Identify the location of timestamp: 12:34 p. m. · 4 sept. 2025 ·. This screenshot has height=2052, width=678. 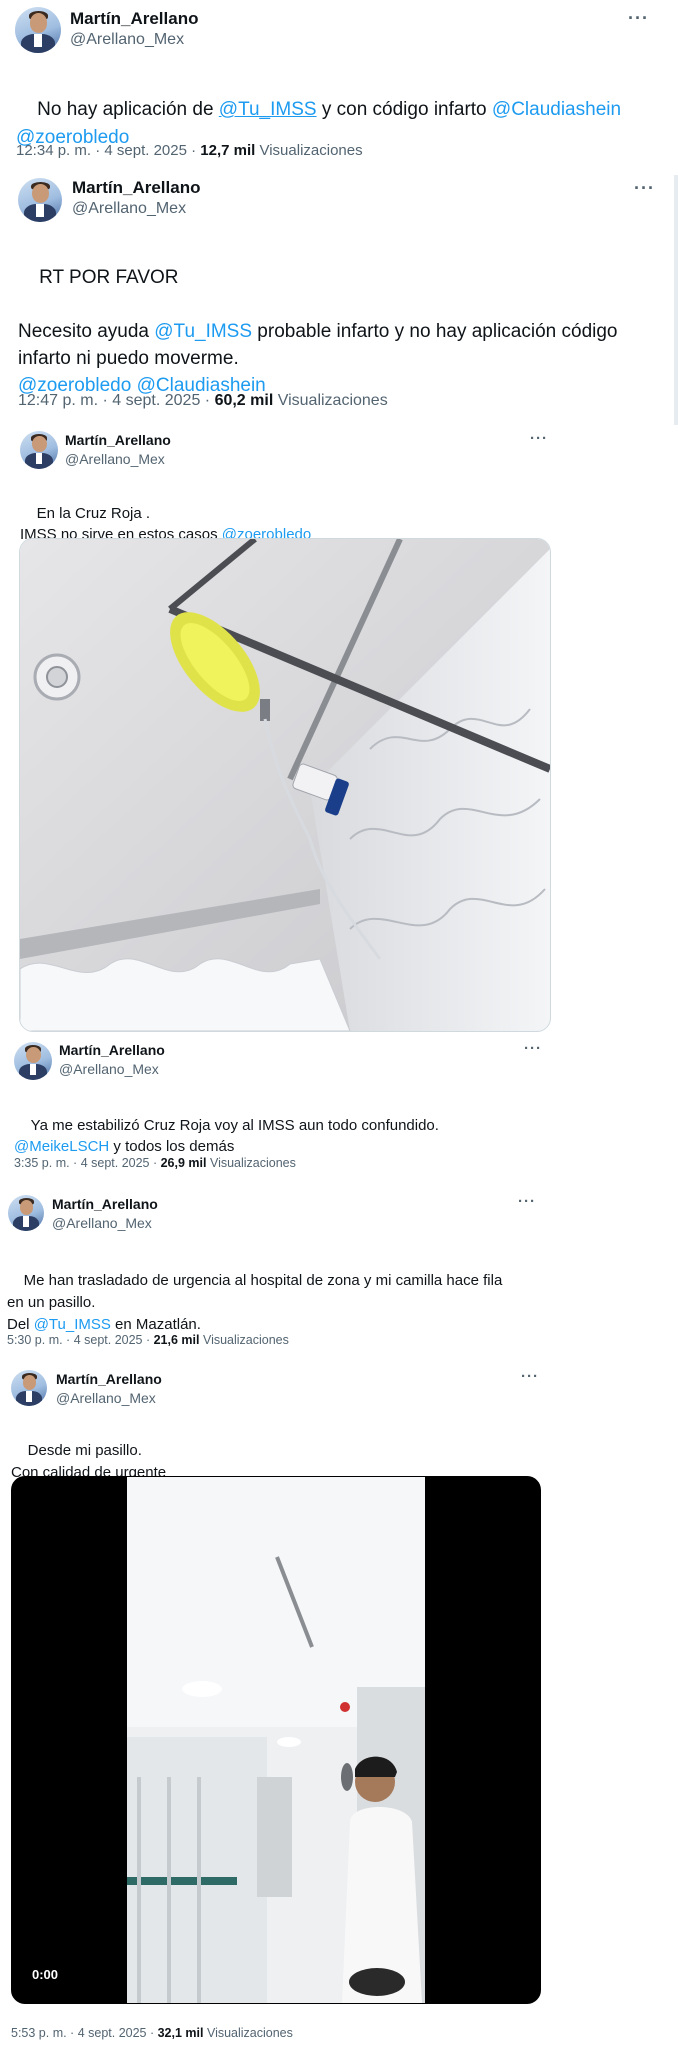
(108, 150).